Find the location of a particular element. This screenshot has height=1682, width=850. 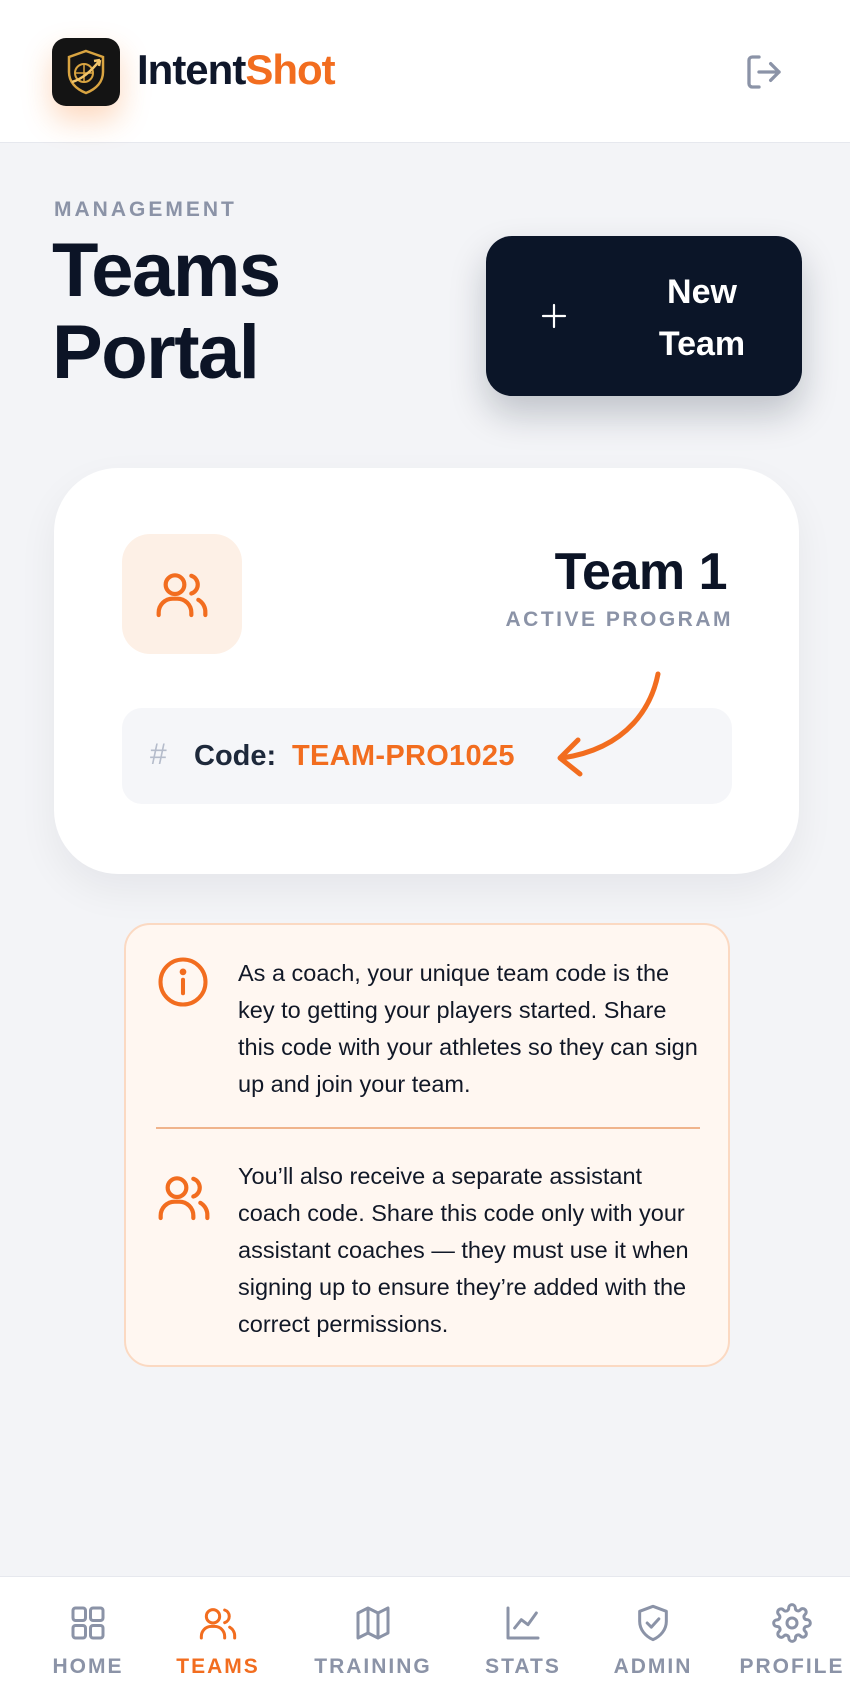

hash-icon: # is located at coordinates (158, 754).